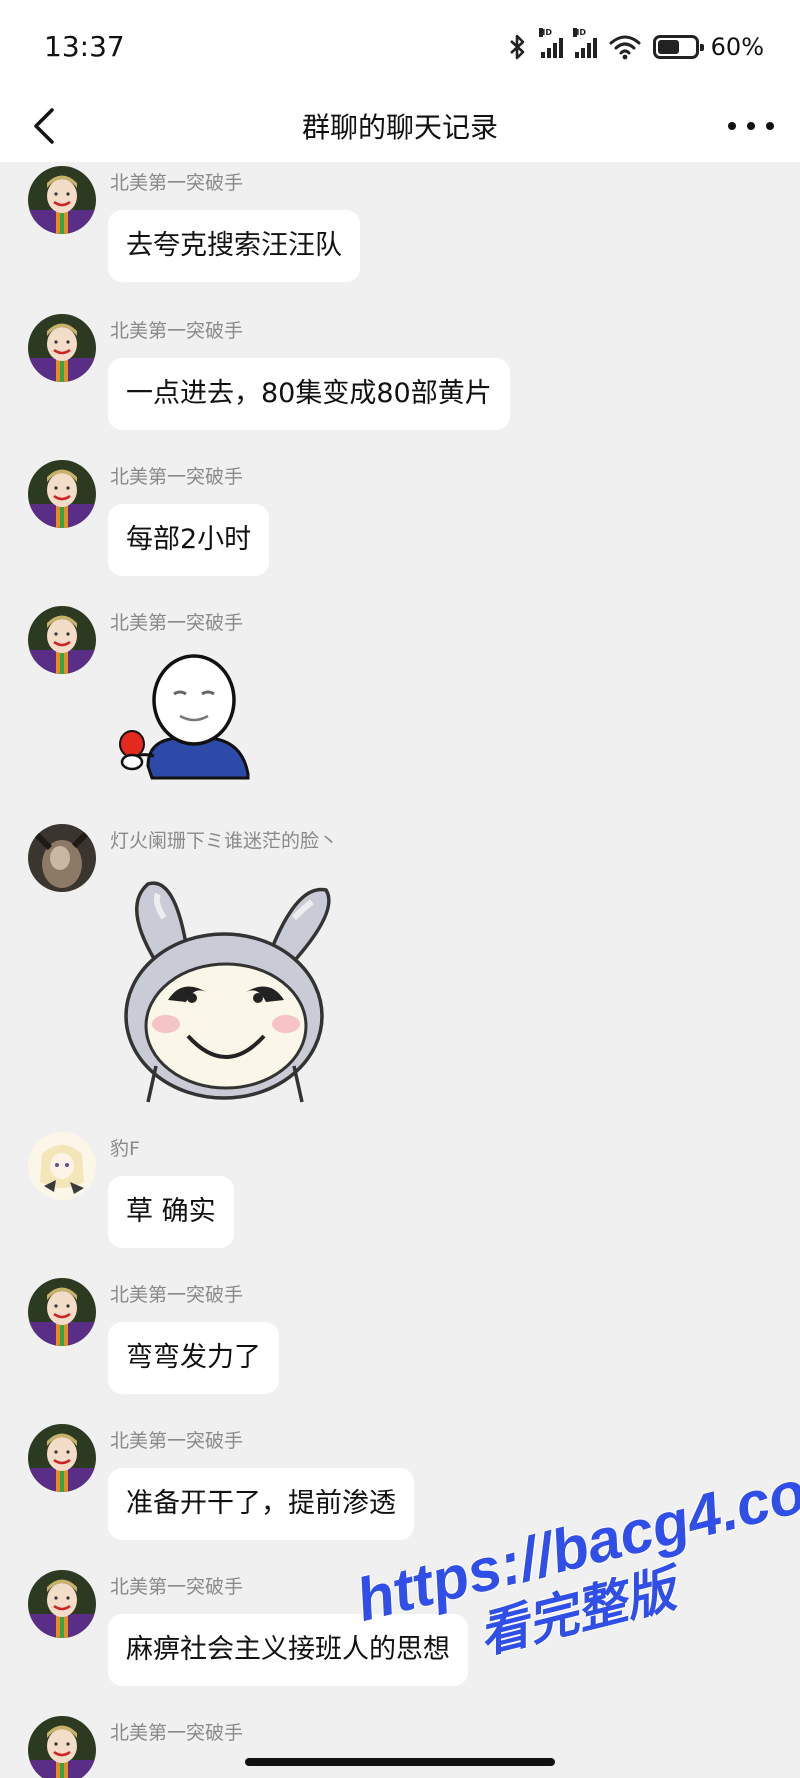 This screenshot has height=1778, width=800. I want to click on bluetooth-icon, so click(516, 47).